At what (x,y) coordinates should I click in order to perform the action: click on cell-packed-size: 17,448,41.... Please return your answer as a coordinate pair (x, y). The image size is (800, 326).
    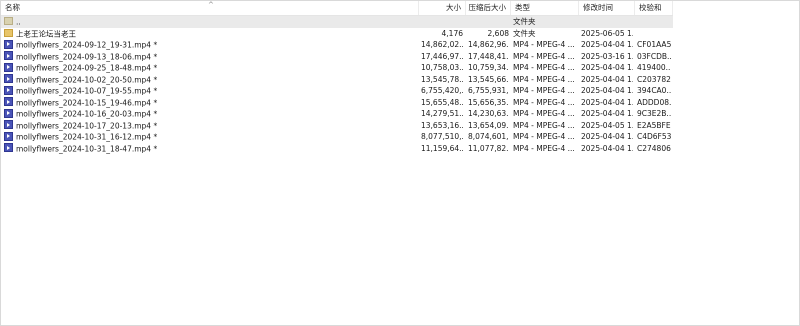
    Looking at the image, I should click on (488, 56).